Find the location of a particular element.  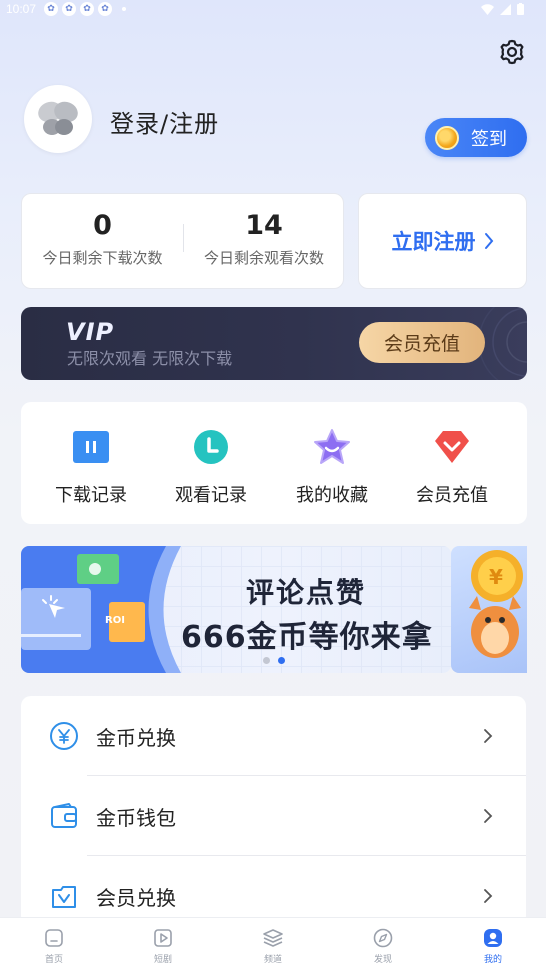

vip-recharge-label: 会员充值 is located at coordinates (452, 495).